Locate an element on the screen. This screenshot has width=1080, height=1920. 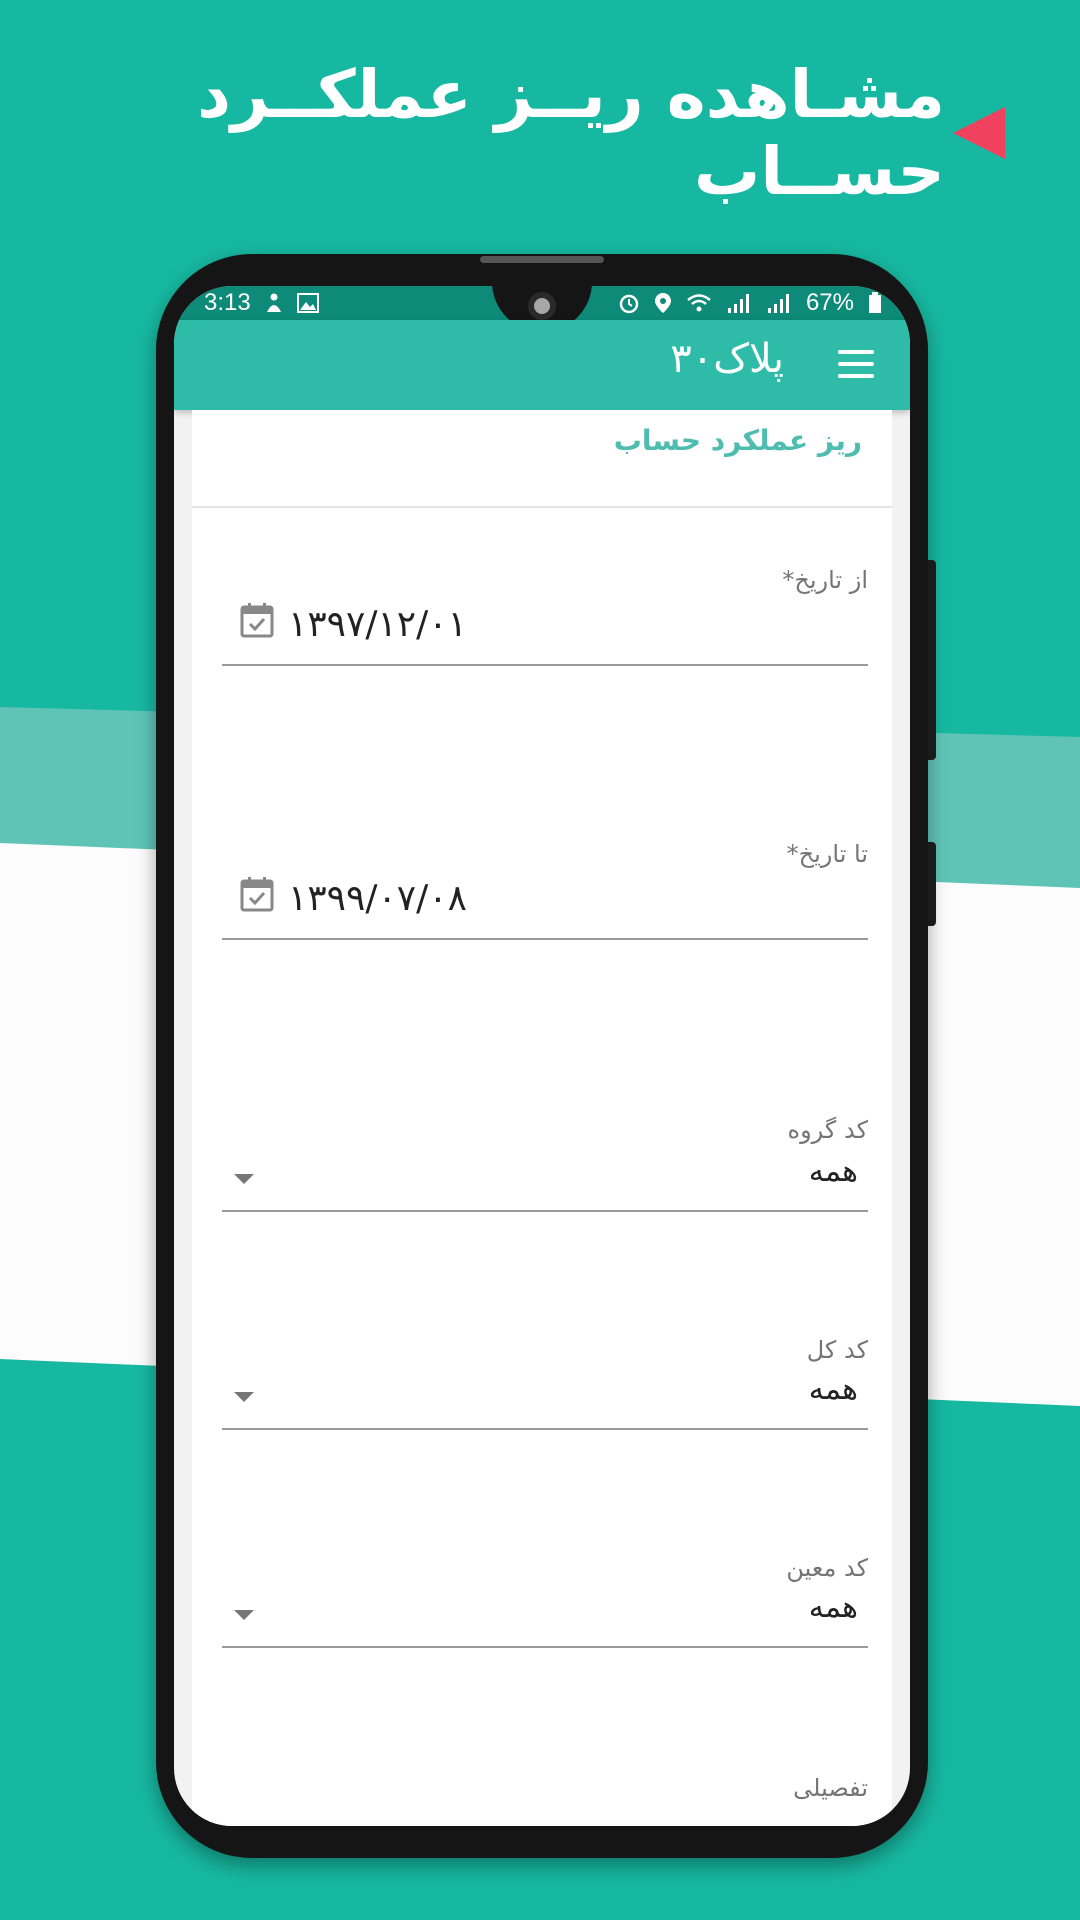
battery-percent: 67% is located at coordinates (829, 302).